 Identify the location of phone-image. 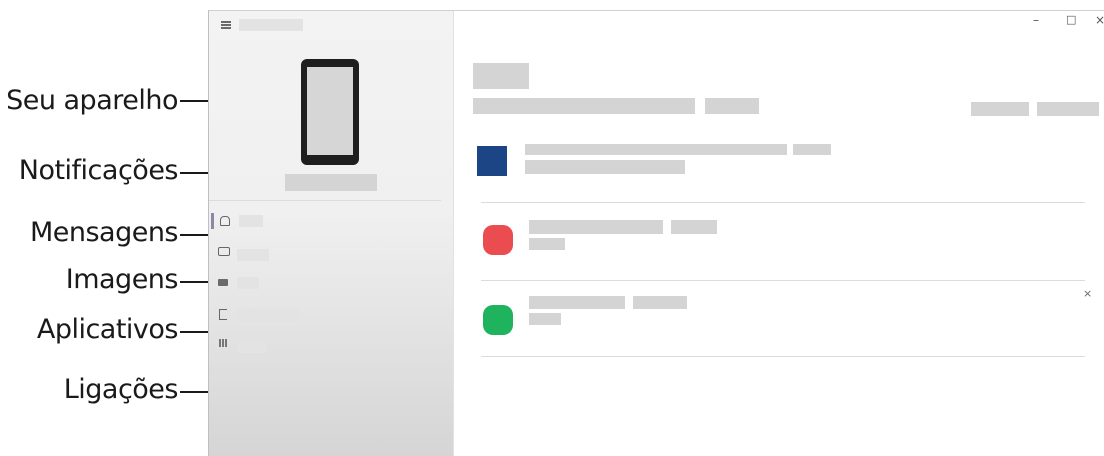
(330, 112).